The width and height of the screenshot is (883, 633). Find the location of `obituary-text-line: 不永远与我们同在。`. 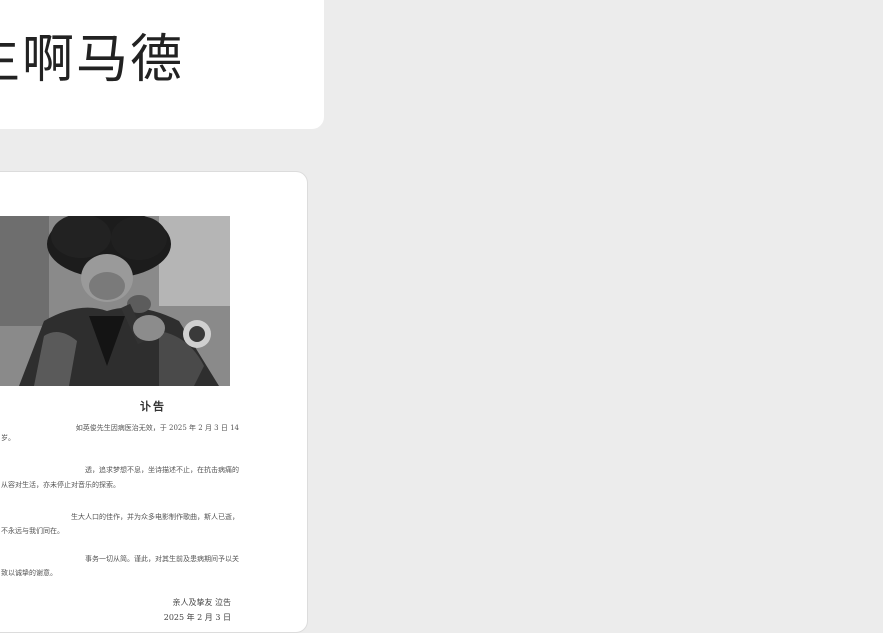

obituary-text-line: 不永远与我们同在。 is located at coordinates (32, 531).